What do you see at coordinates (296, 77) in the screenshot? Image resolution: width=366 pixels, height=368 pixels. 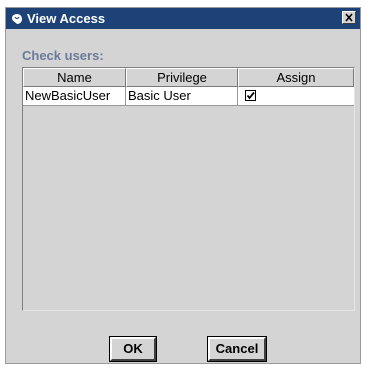 I see `column-header-assign: Assign` at bounding box center [296, 77].